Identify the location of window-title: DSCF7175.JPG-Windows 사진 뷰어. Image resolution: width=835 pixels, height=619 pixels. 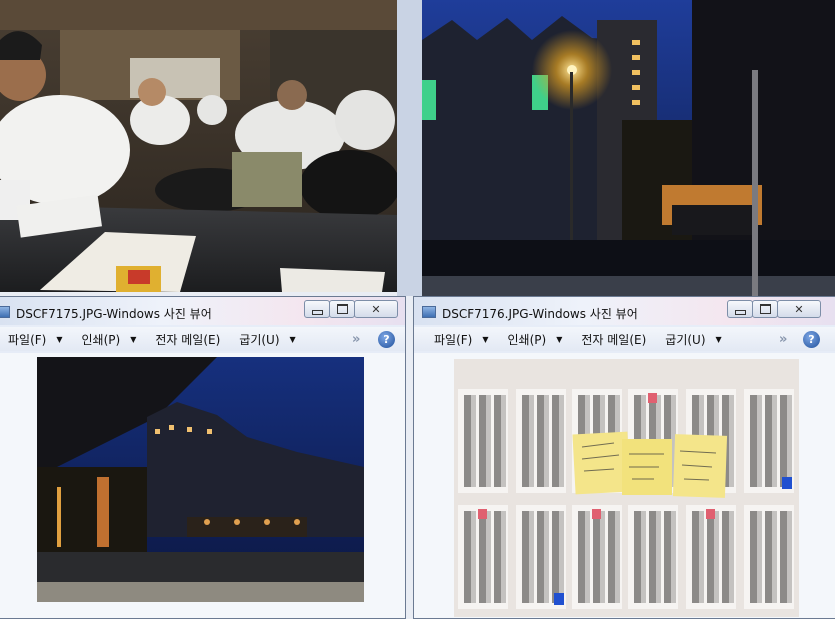
(114, 314).